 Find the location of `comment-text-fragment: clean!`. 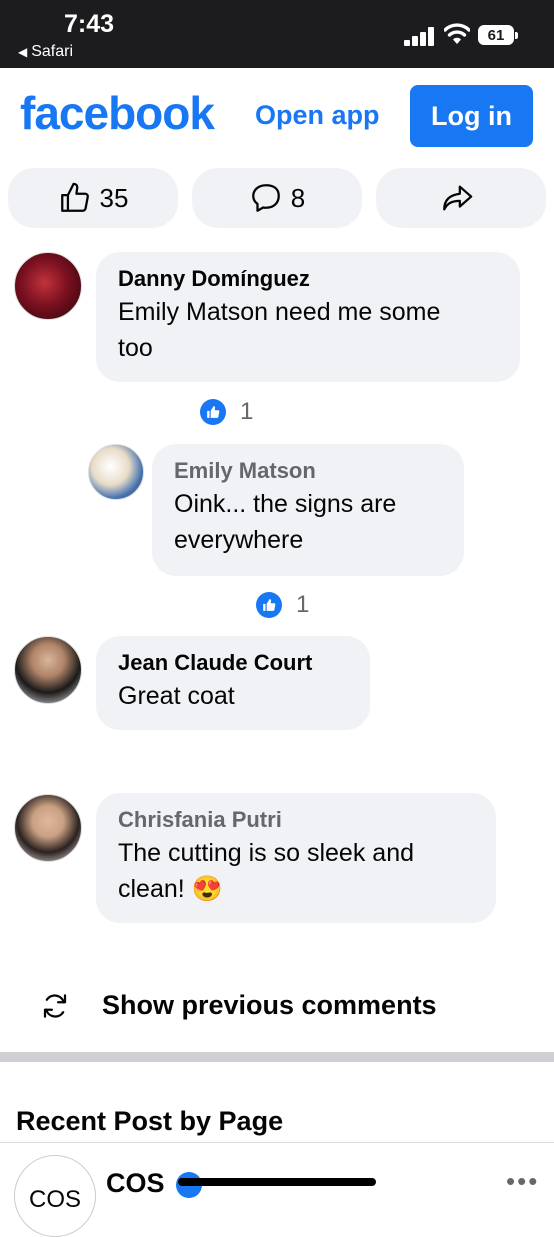

comment-text-fragment: clean! is located at coordinates (151, 889).